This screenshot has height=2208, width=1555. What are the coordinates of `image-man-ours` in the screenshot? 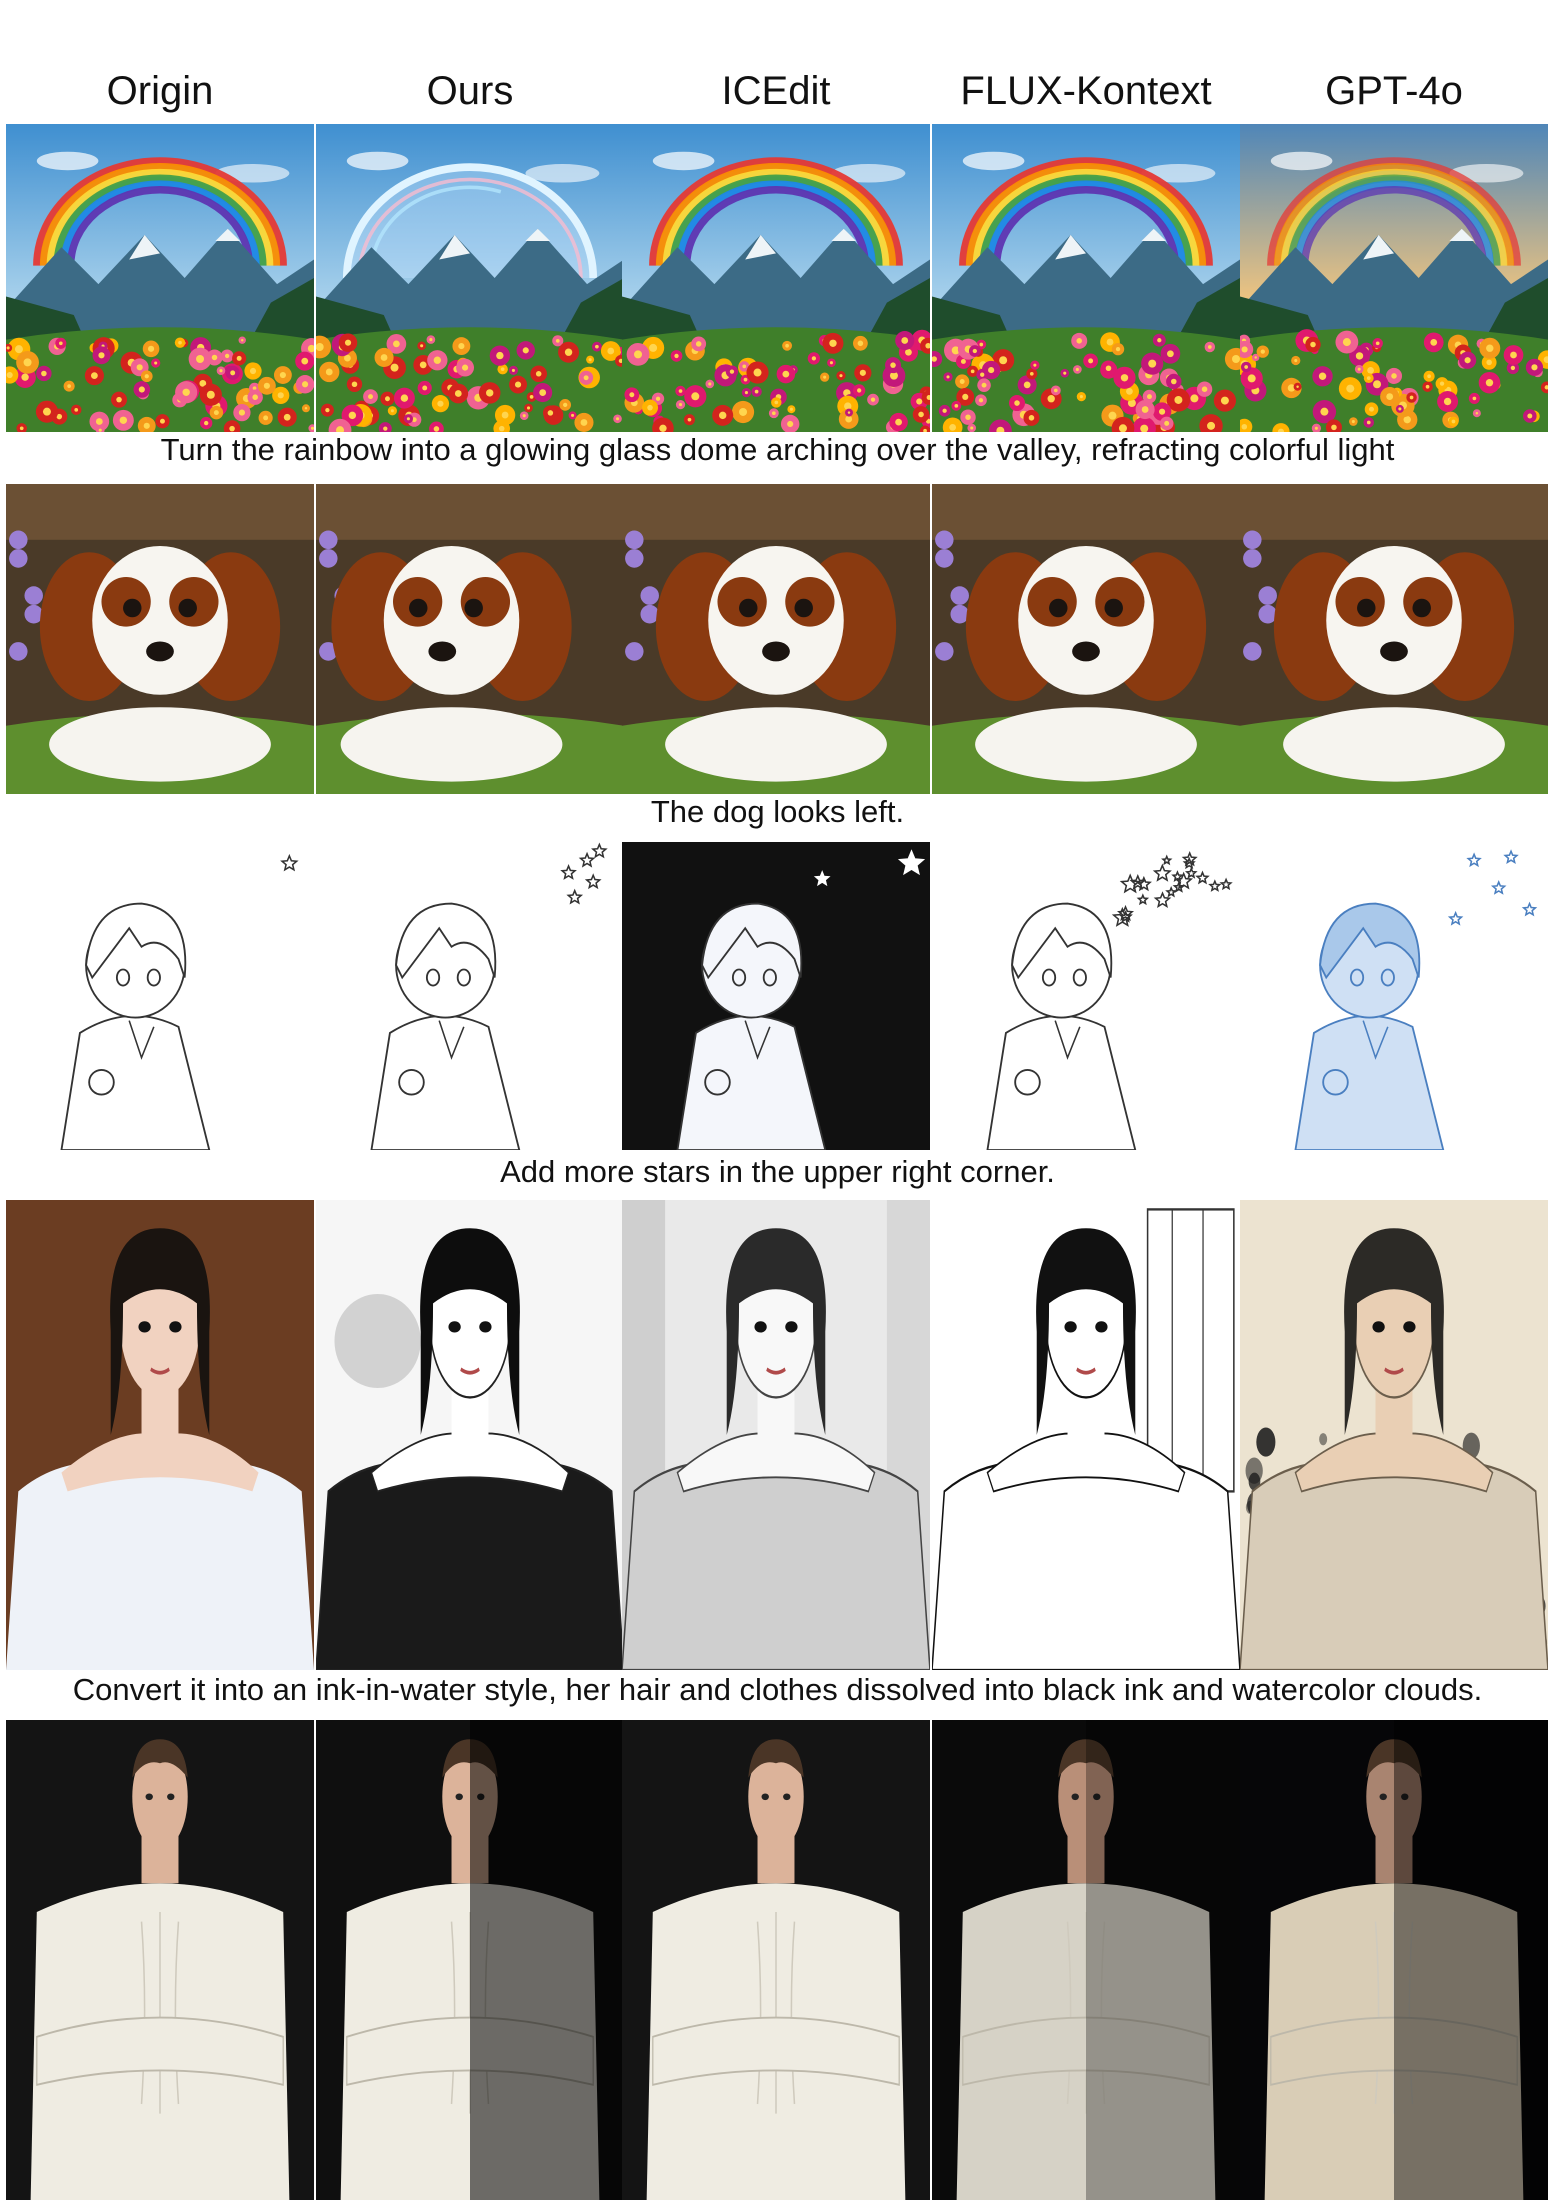 It's located at (470, 1960).